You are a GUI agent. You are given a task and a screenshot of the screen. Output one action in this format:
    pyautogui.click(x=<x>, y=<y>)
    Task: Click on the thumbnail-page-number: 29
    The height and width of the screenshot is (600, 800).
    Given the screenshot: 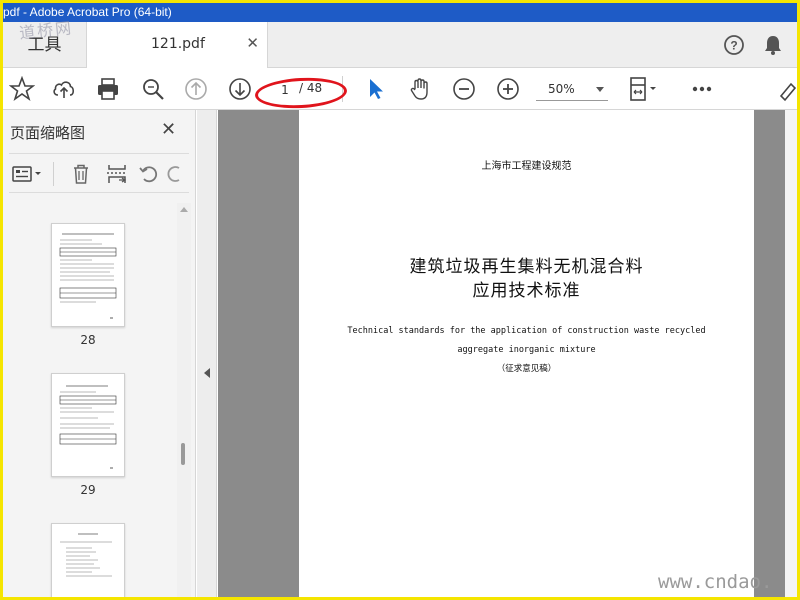 What is the action you would take?
    pyautogui.click(x=88, y=490)
    